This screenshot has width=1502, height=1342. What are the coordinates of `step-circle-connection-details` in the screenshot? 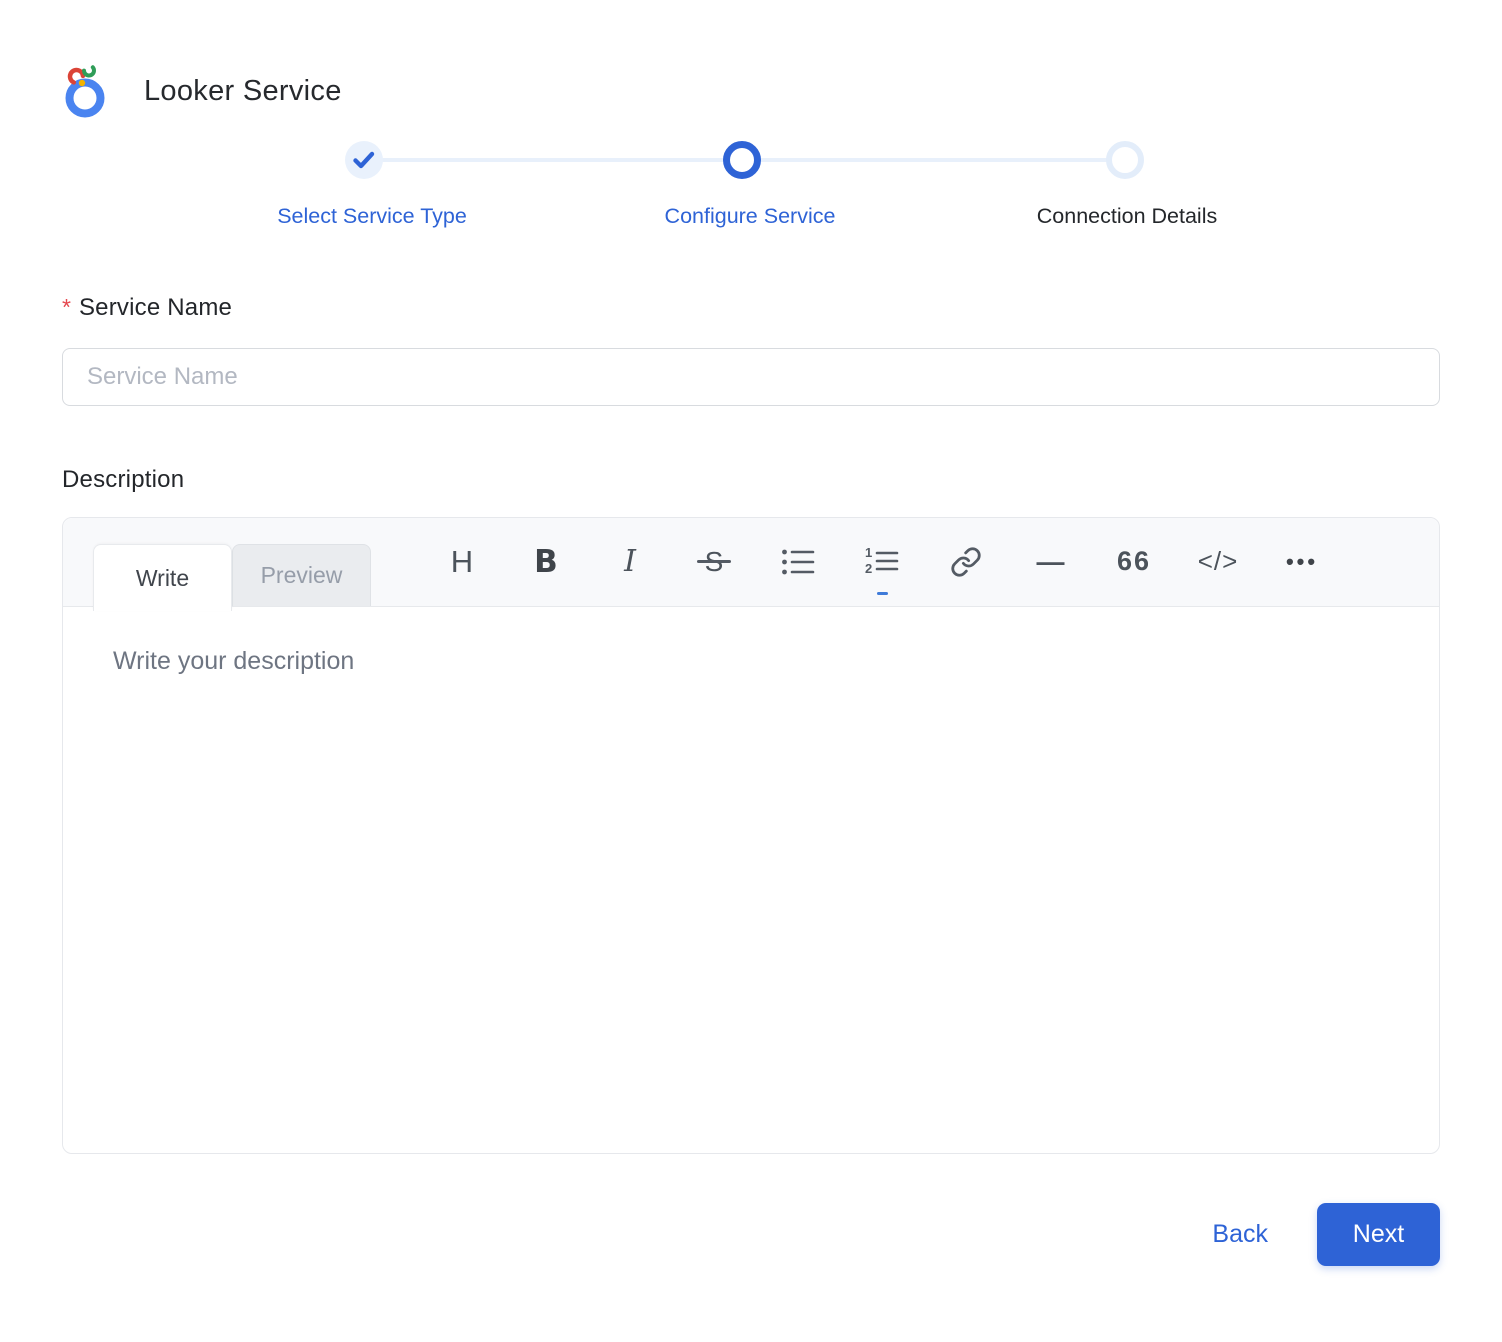 It's located at (1125, 160).